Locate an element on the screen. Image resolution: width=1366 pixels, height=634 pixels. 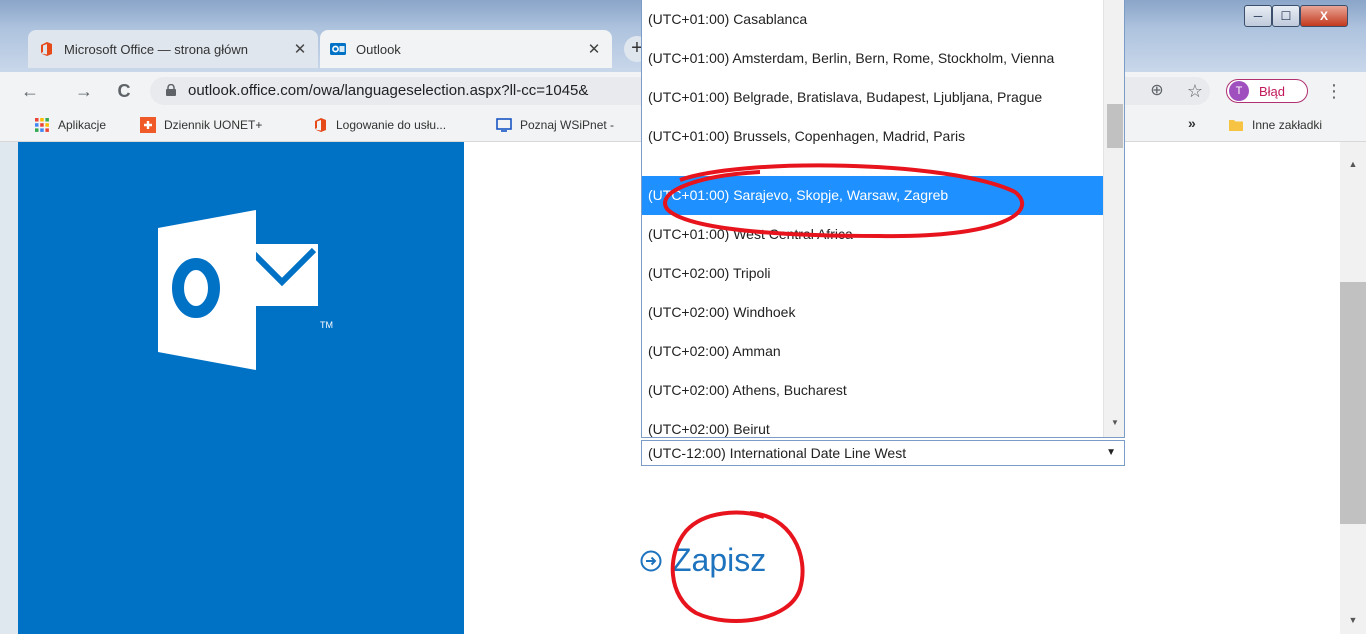
bookmark-label: Aplikacje is located at coordinates (82, 125).